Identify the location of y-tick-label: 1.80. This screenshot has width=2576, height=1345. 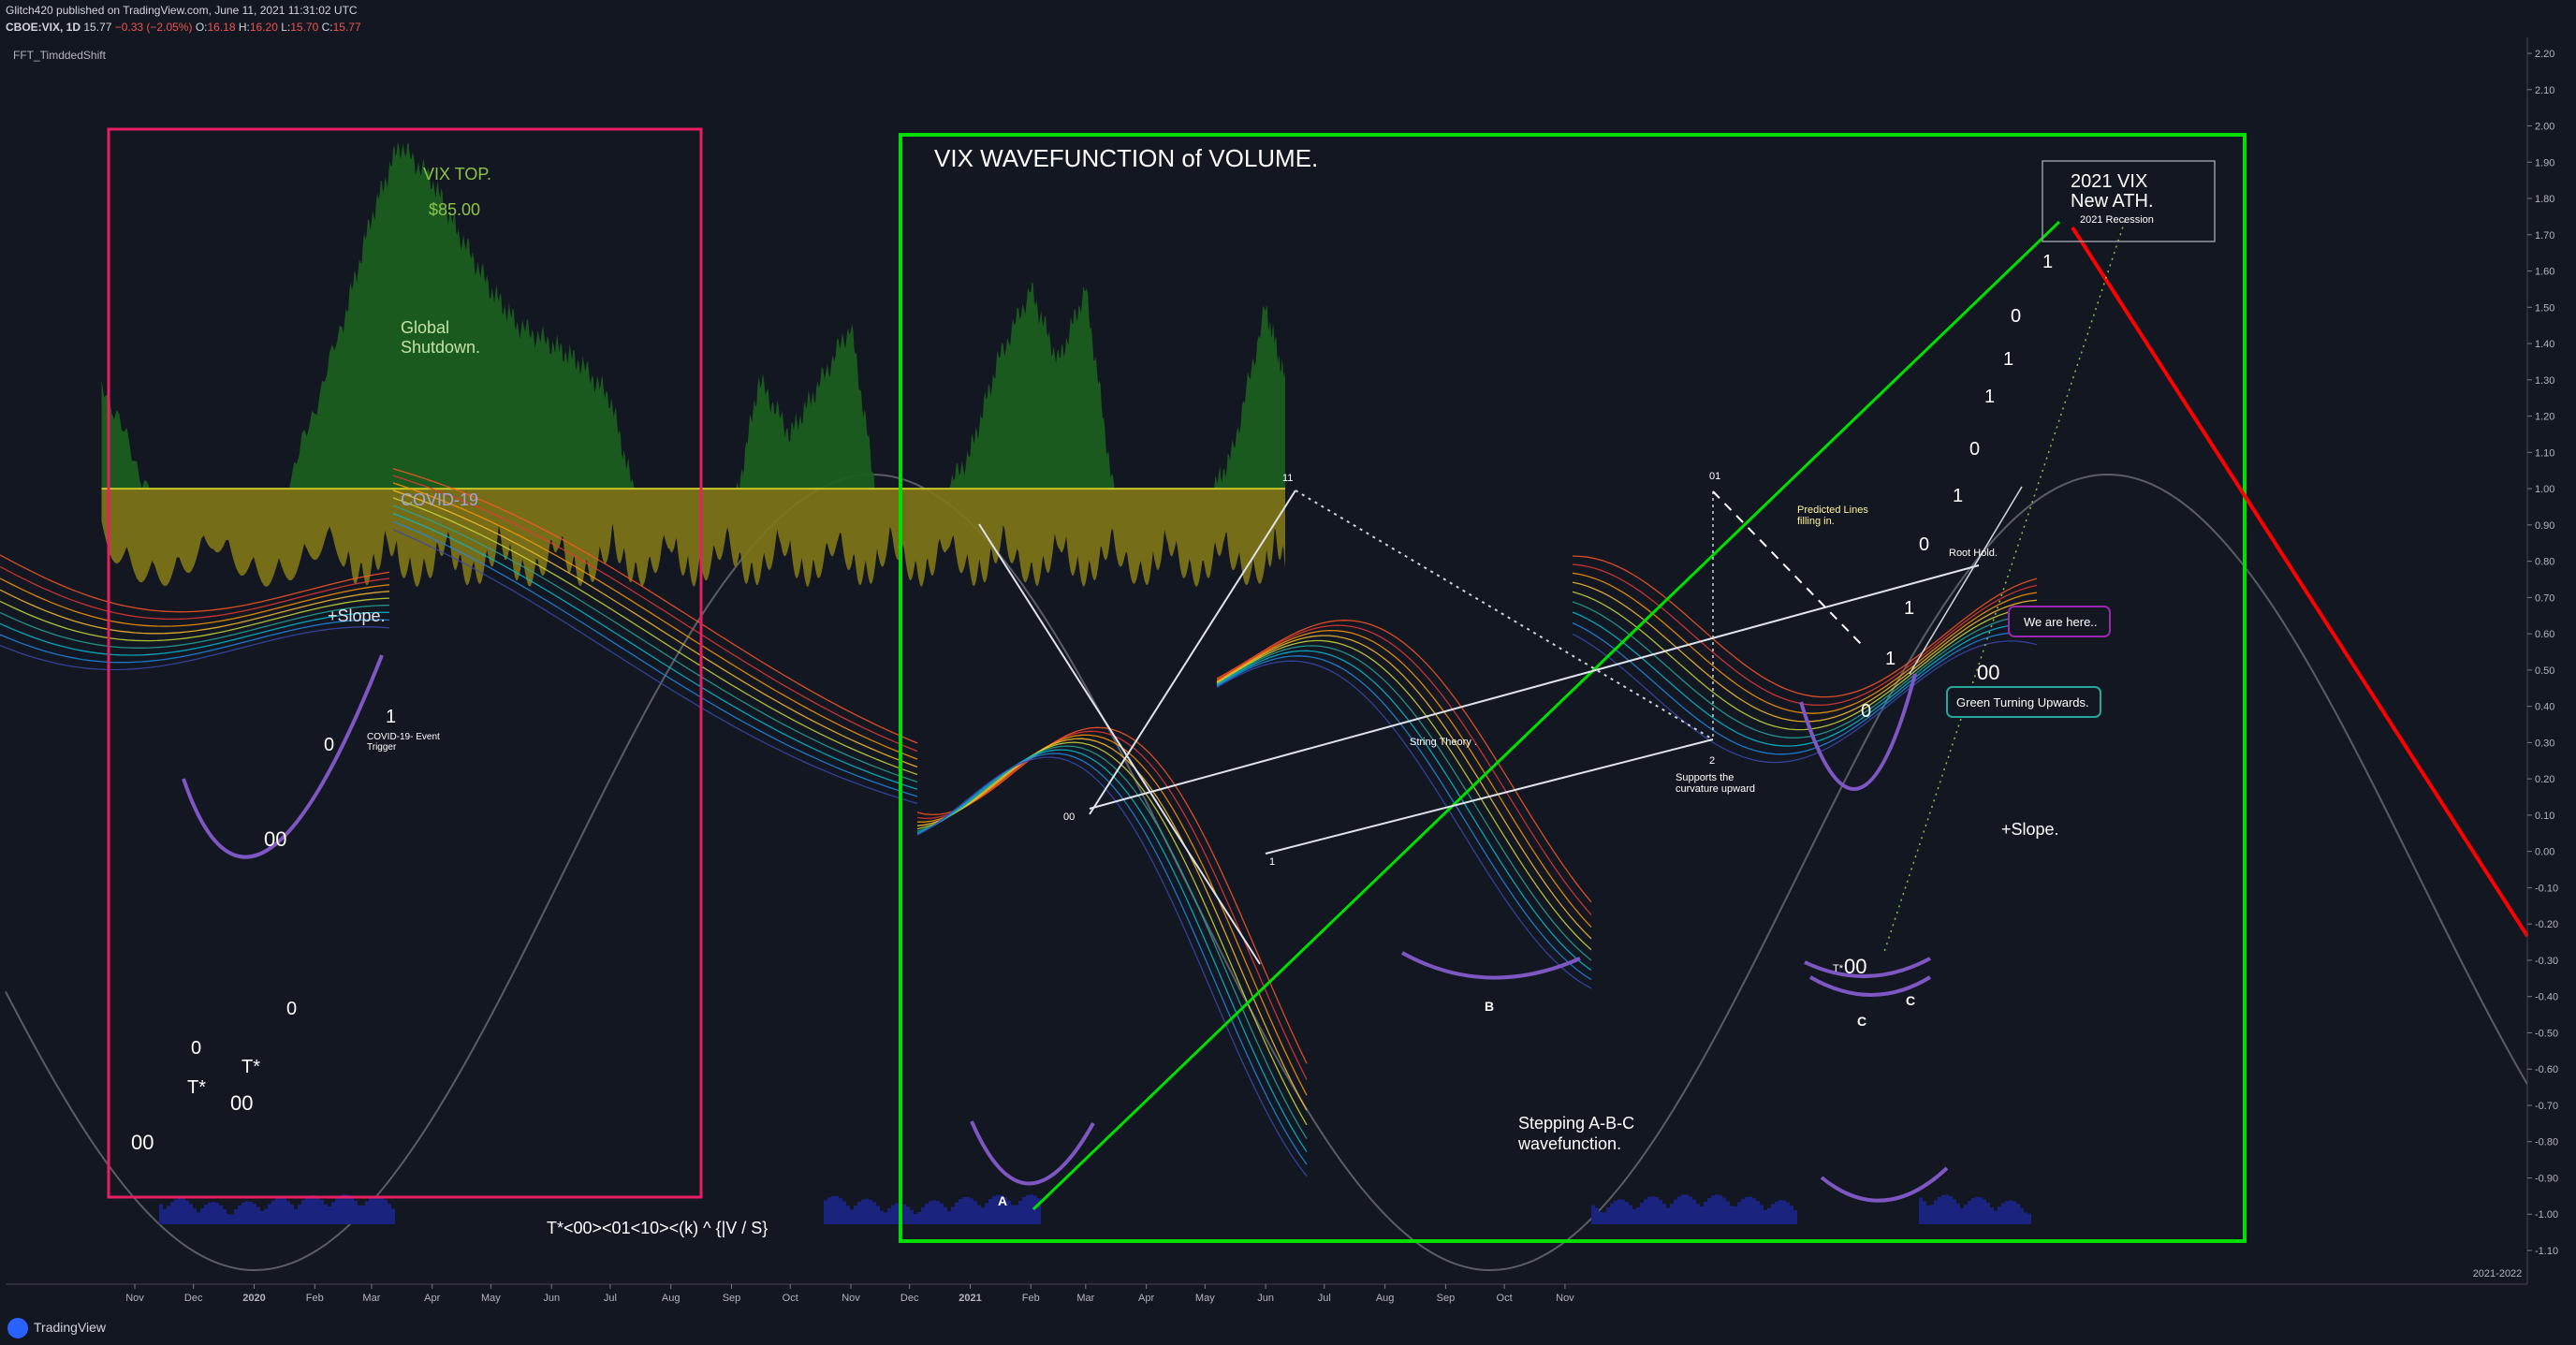
(2544, 200).